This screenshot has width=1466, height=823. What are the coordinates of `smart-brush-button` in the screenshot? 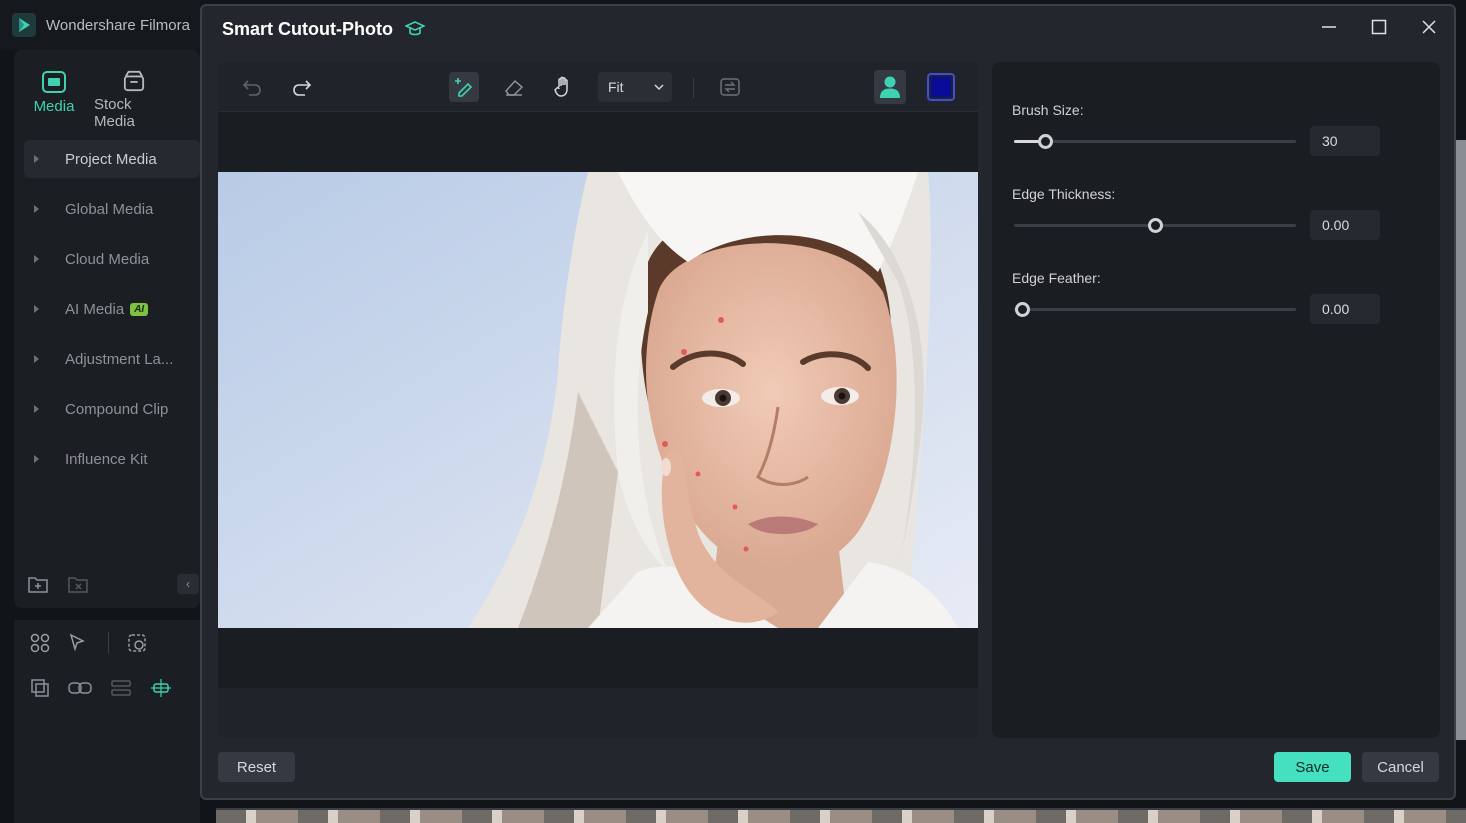 It's located at (464, 87).